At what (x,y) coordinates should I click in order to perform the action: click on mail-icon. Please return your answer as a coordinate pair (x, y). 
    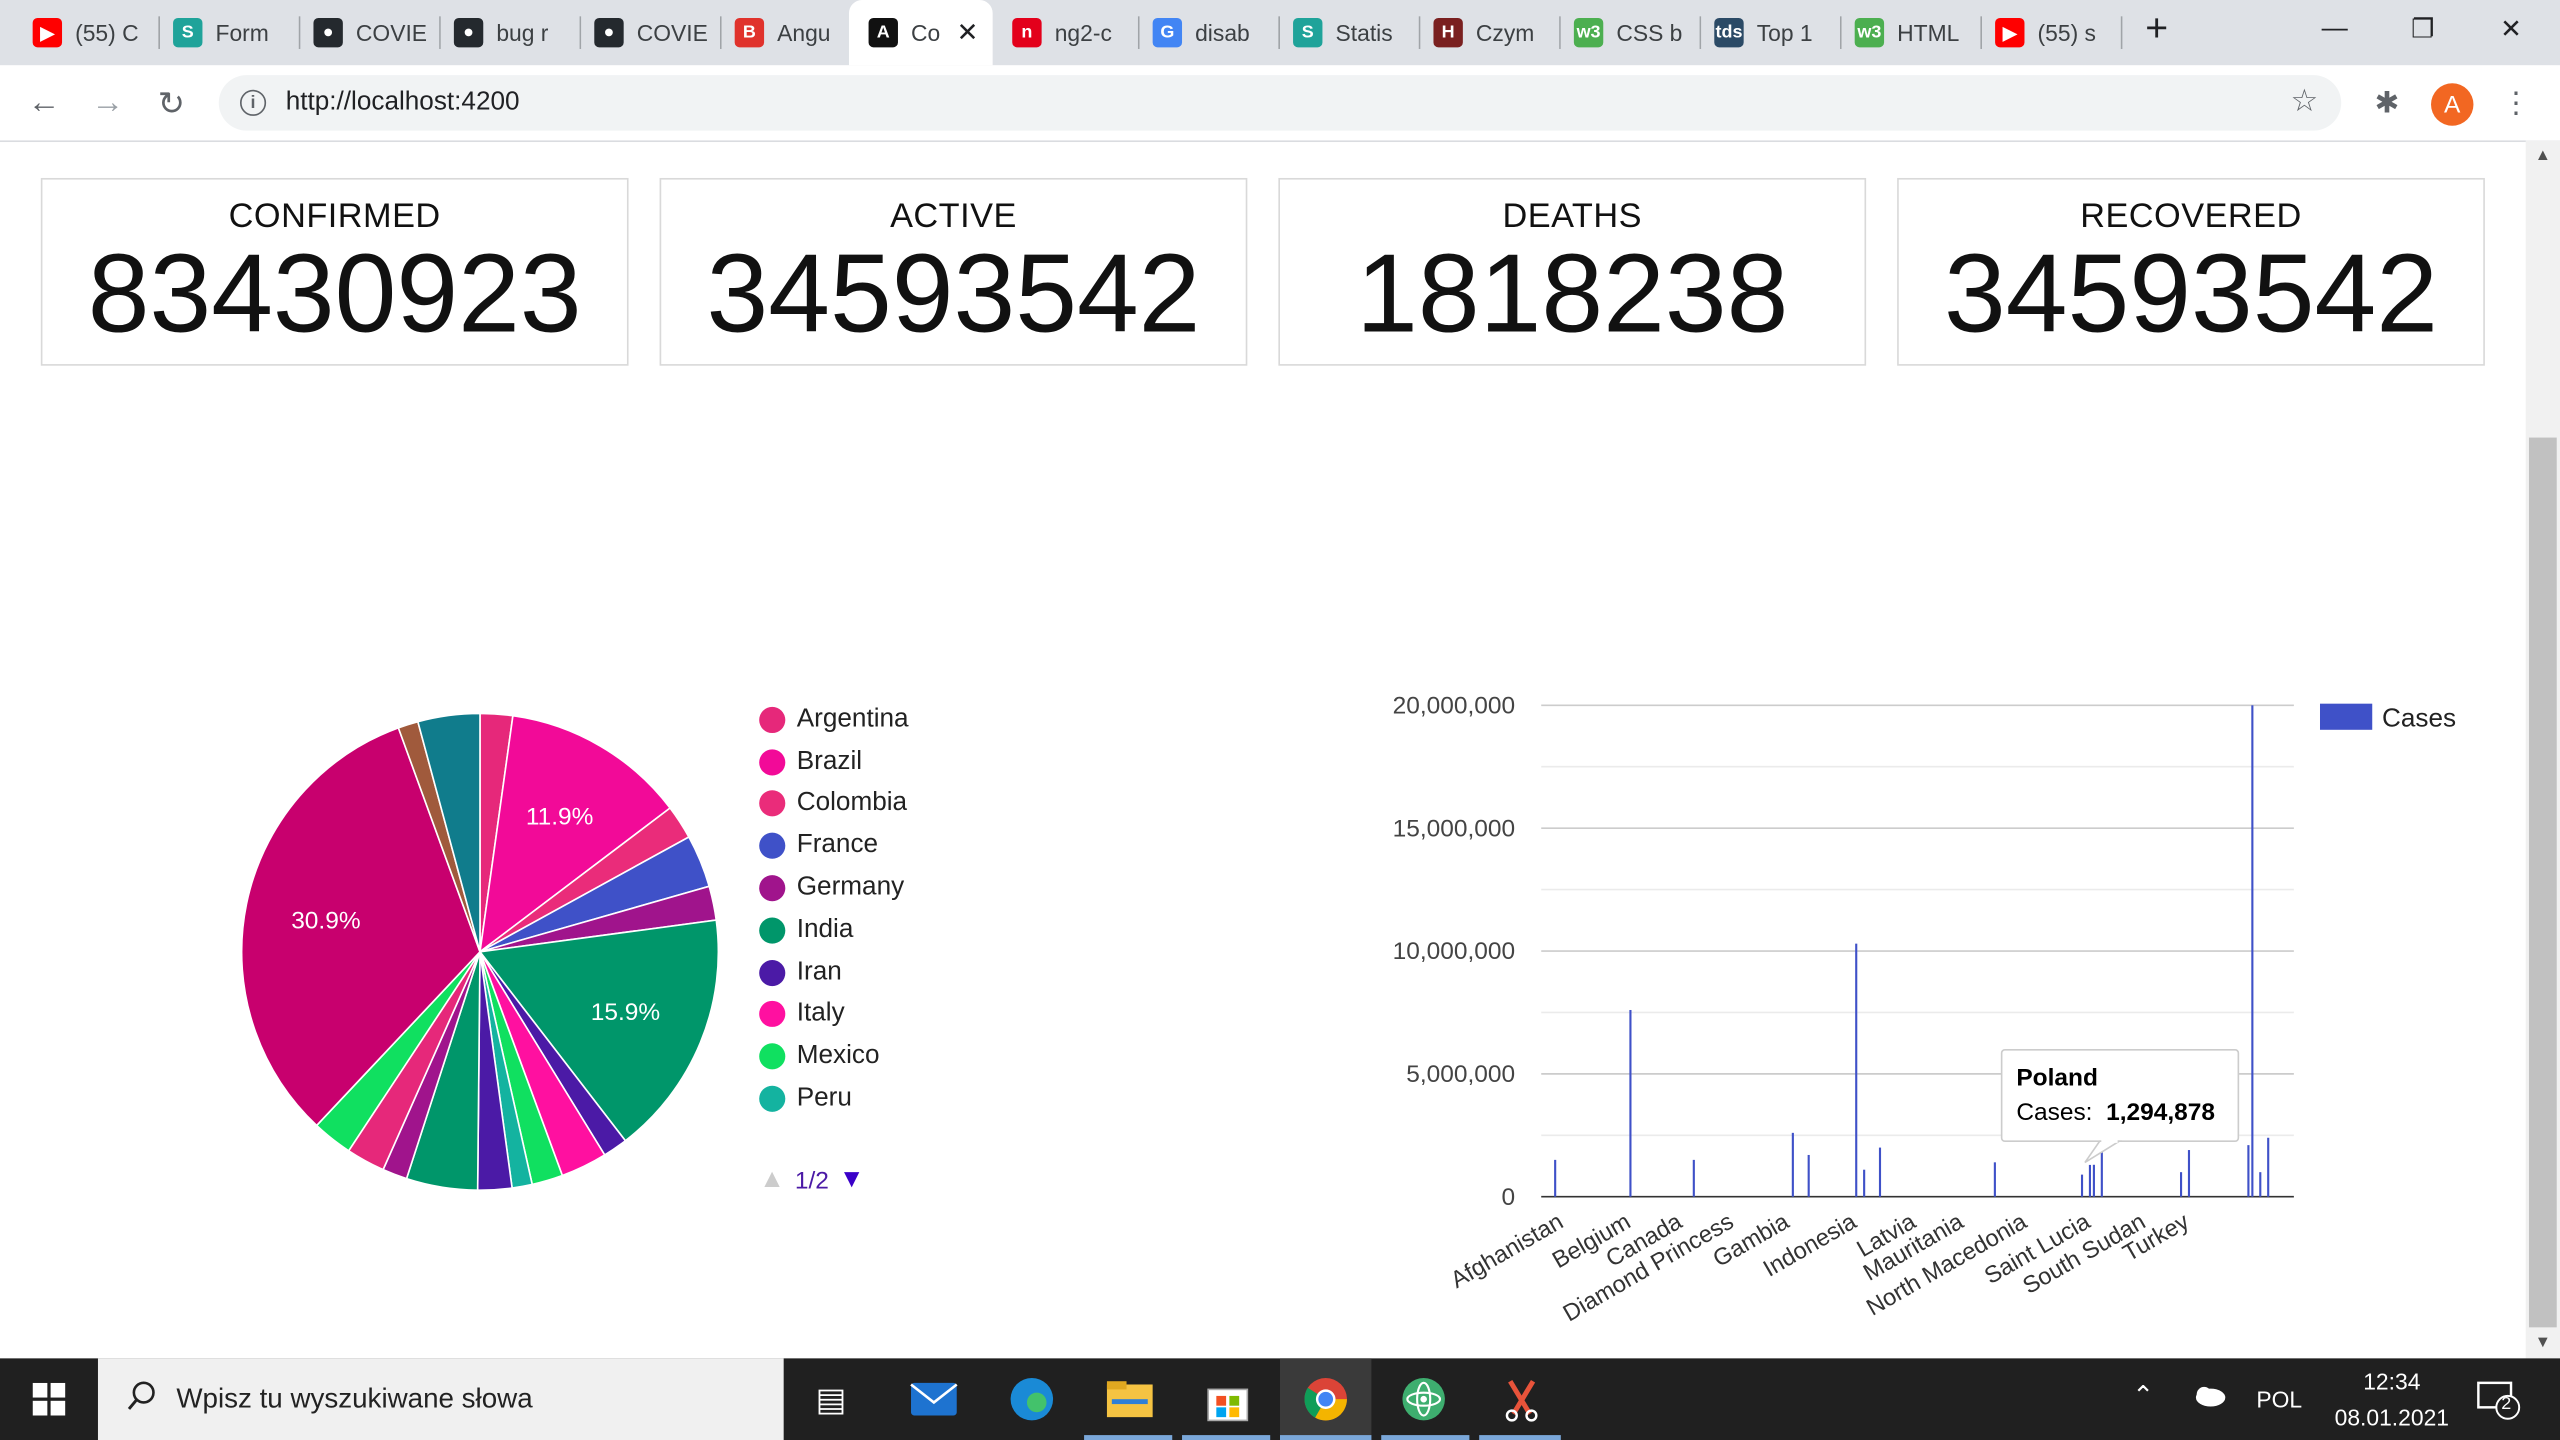
    Looking at the image, I should click on (934, 1399).